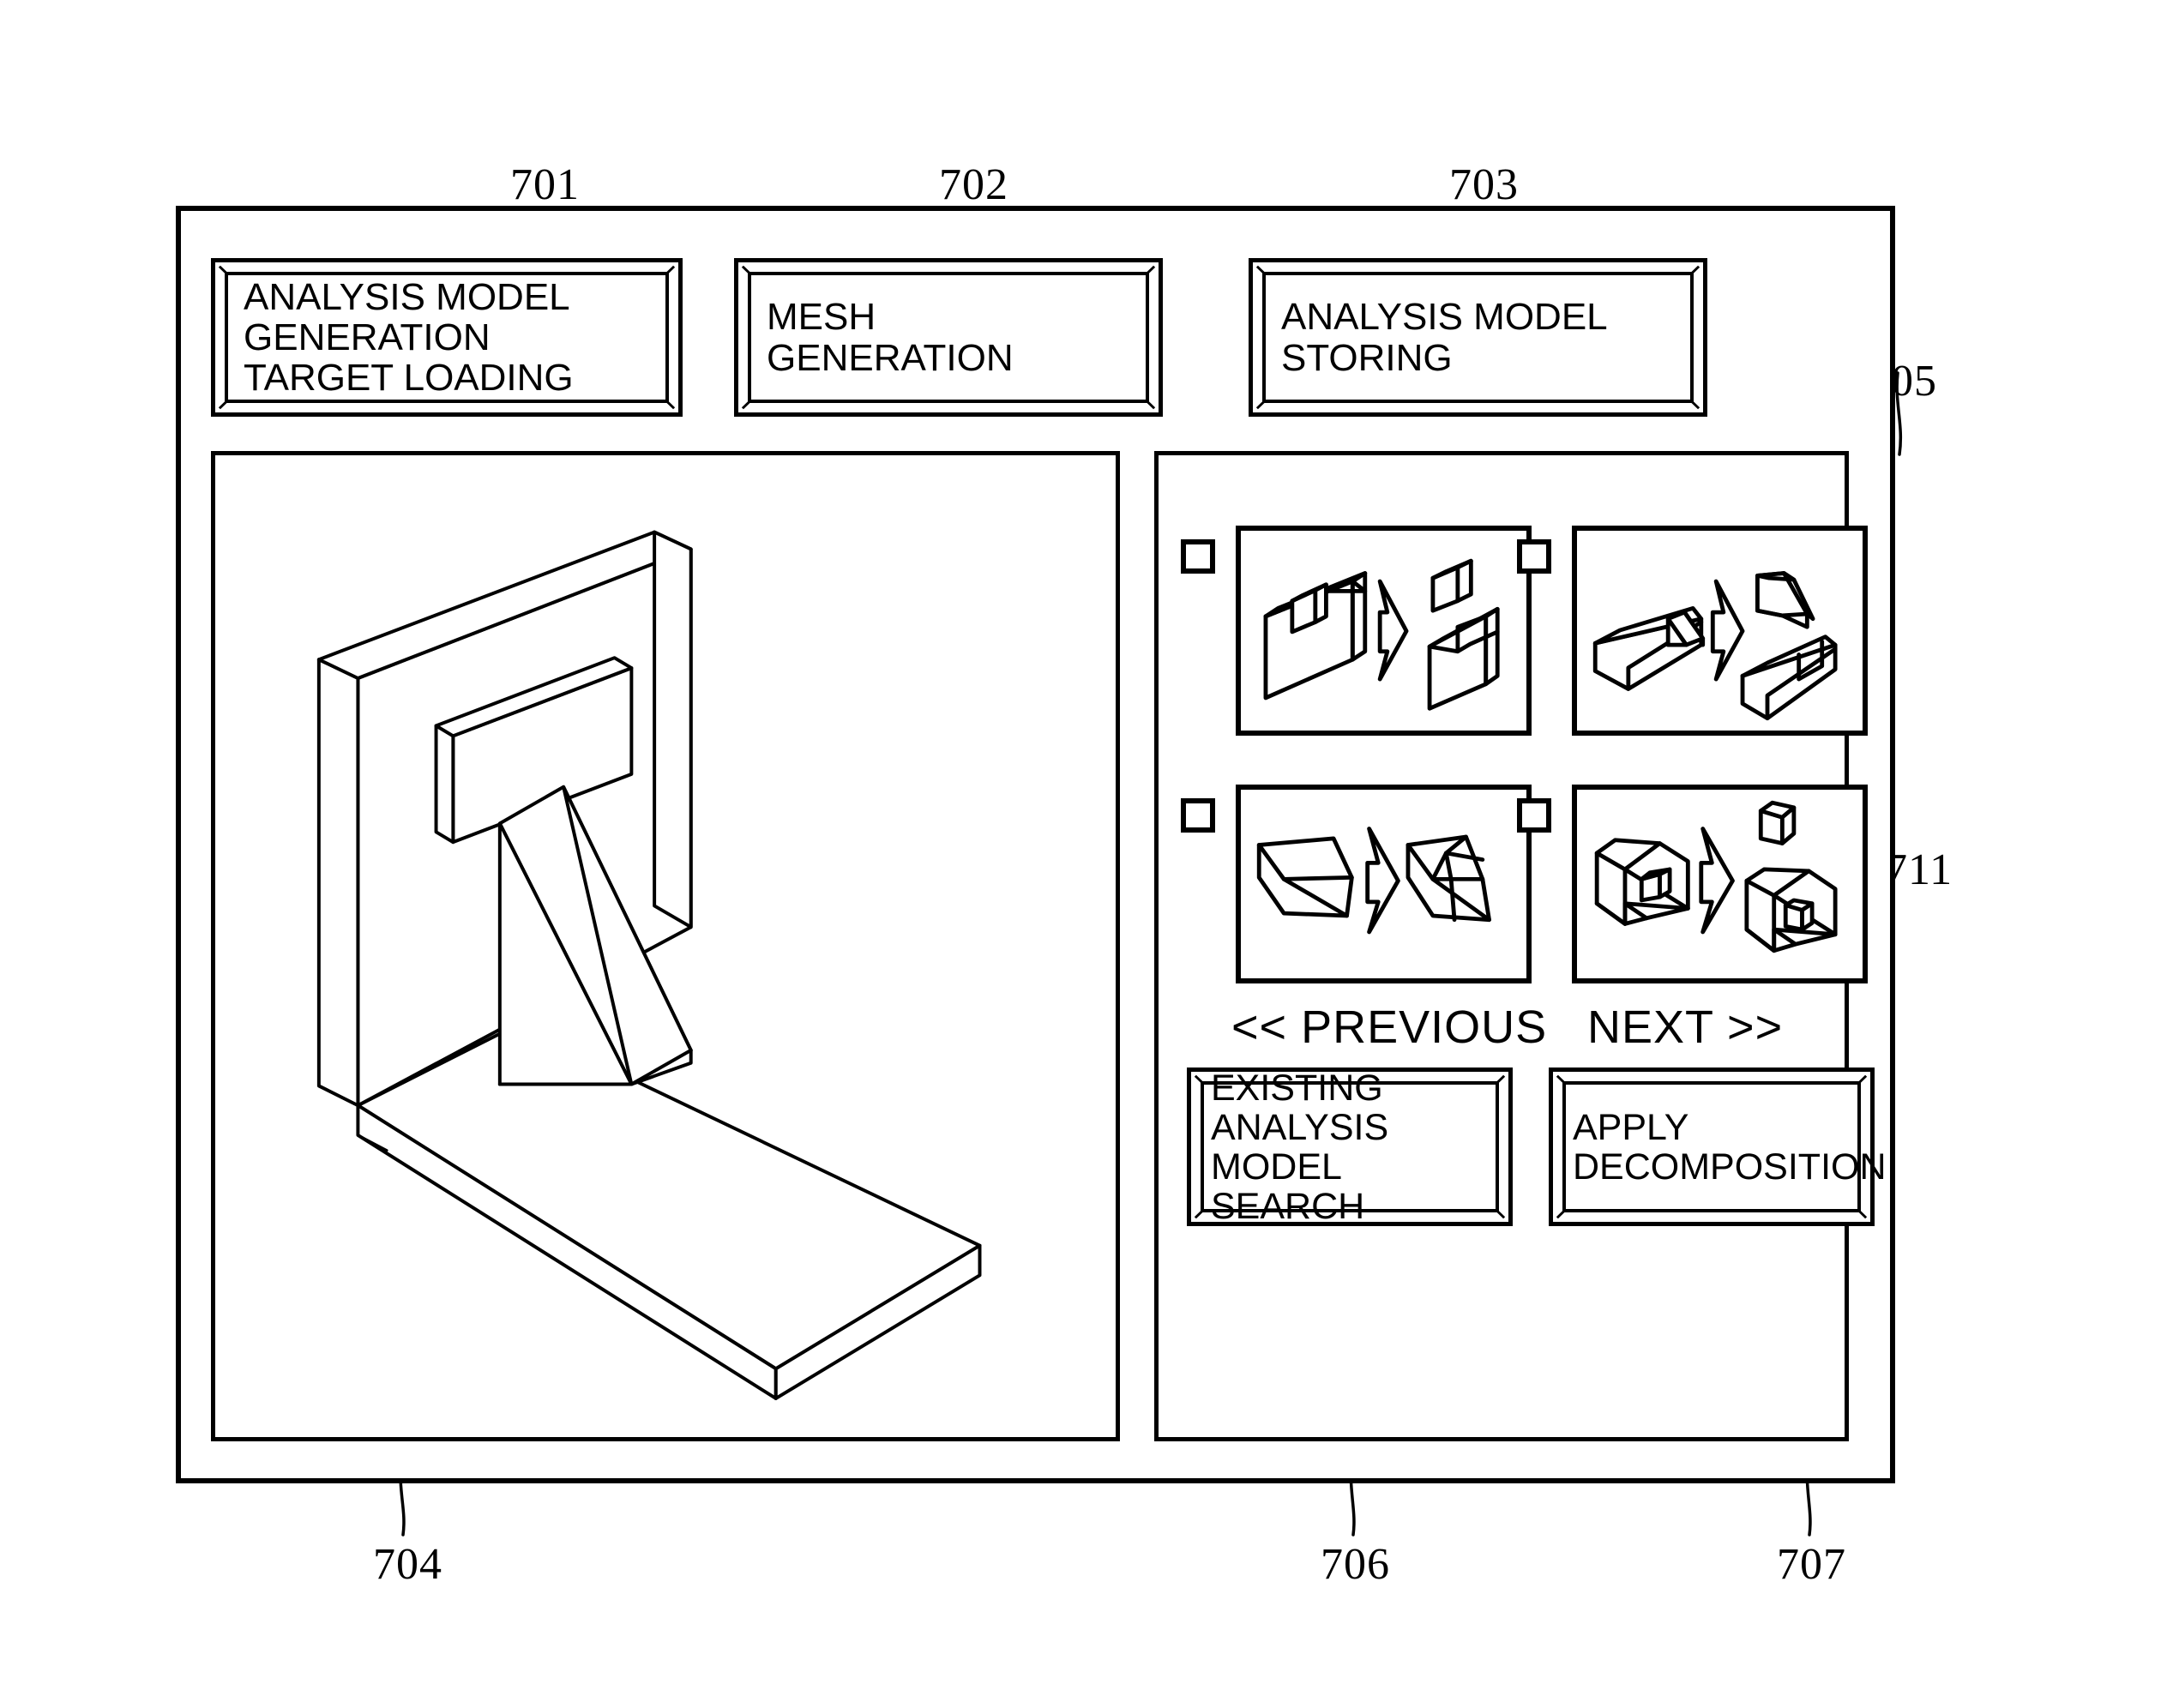 This screenshot has height=1708, width=2179. Describe the element at coordinates (1300, 1147) in the screenshot. I see `button-label: EXISTING ANALYSIS MODEL SEARCH` at that location.